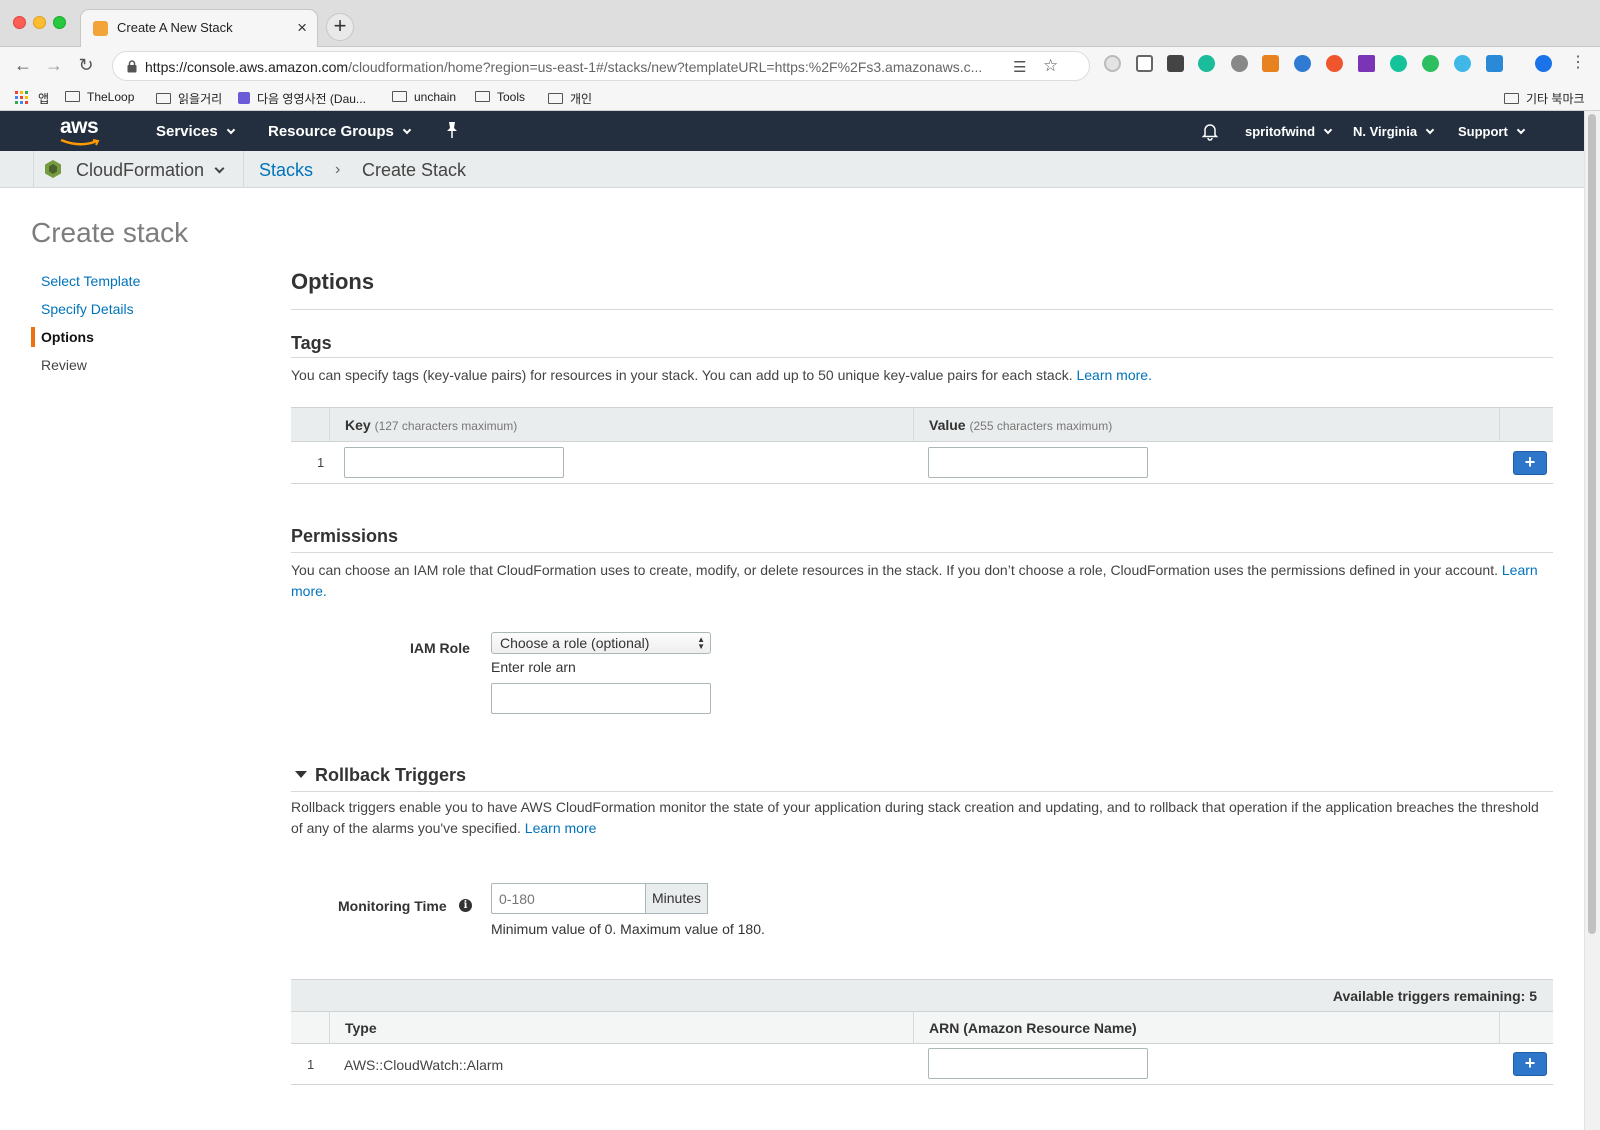 This screenshot has width=1600, height=1130. Describe the element at coordinates (64, 365) in the screenshot. I see `step-review: Review` at that location.